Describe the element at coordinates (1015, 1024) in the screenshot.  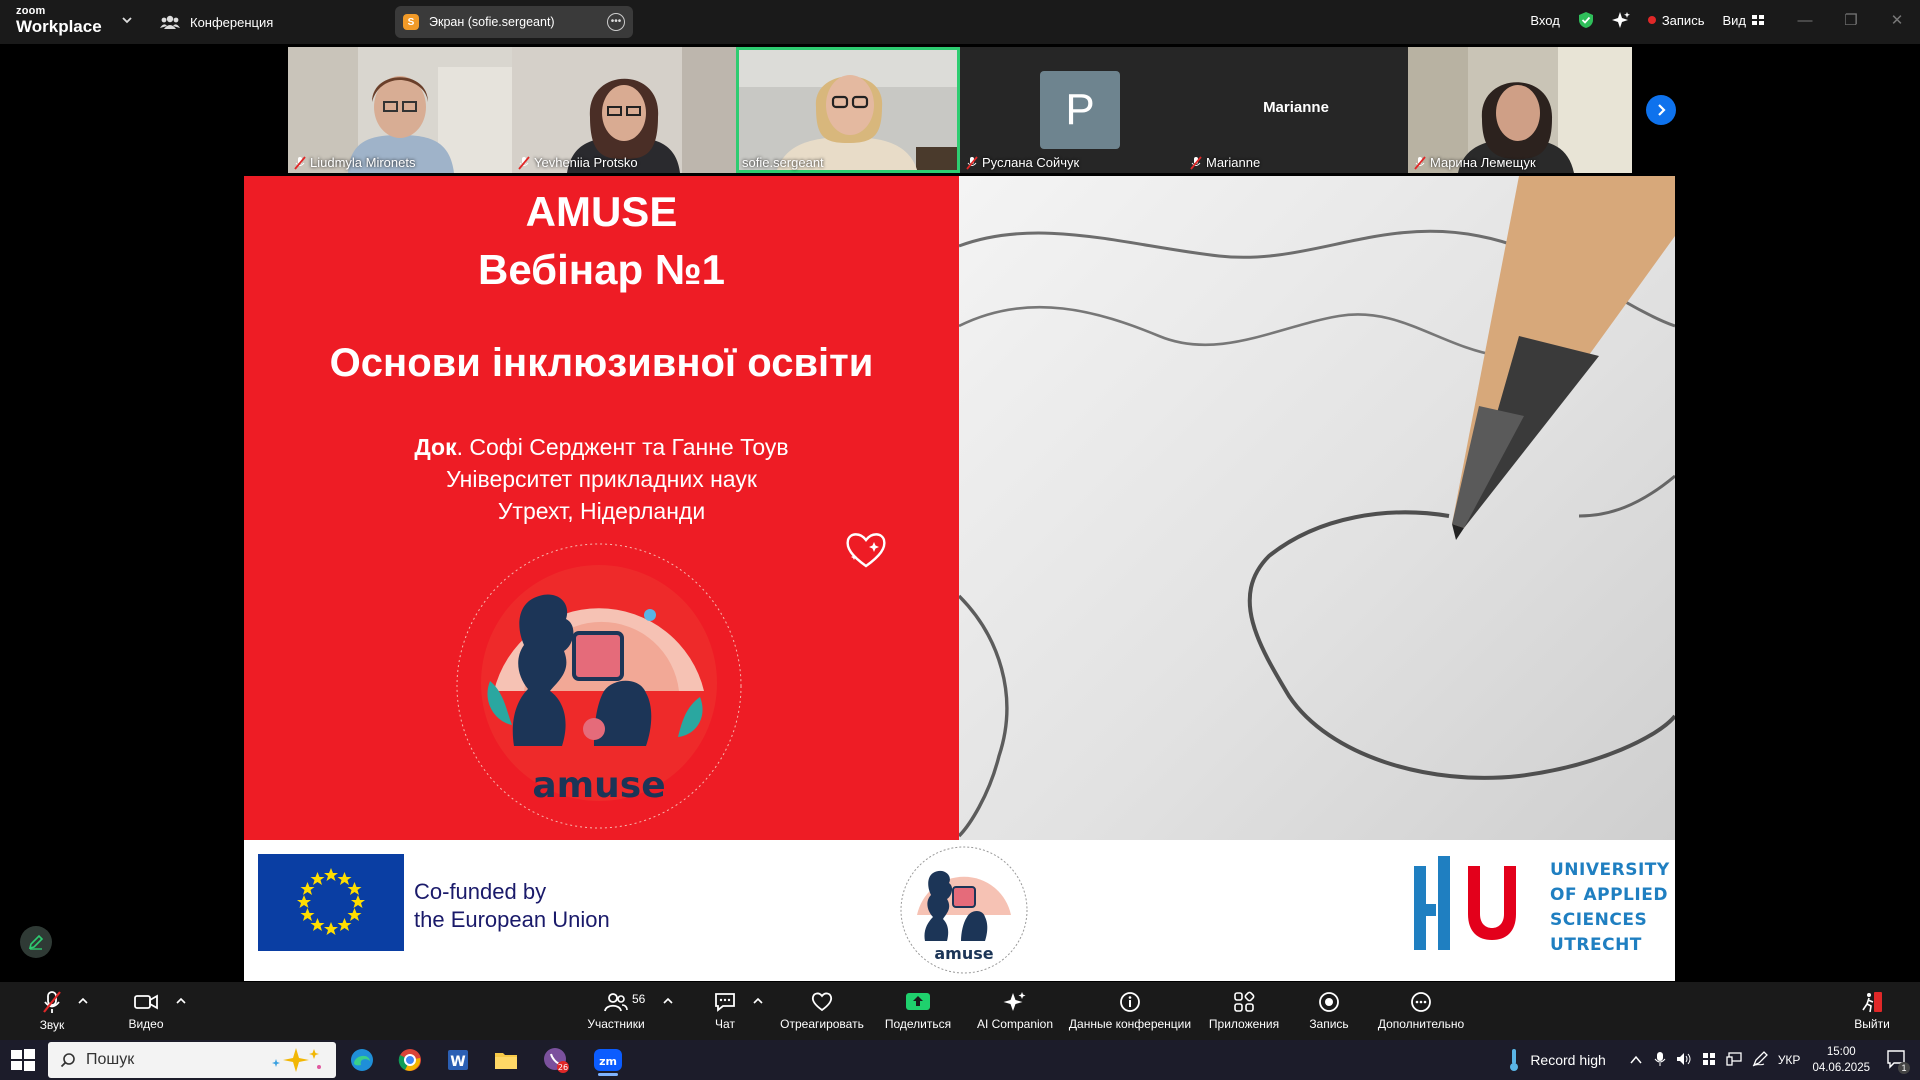
I see `ai-label: AI Companion` at that location.